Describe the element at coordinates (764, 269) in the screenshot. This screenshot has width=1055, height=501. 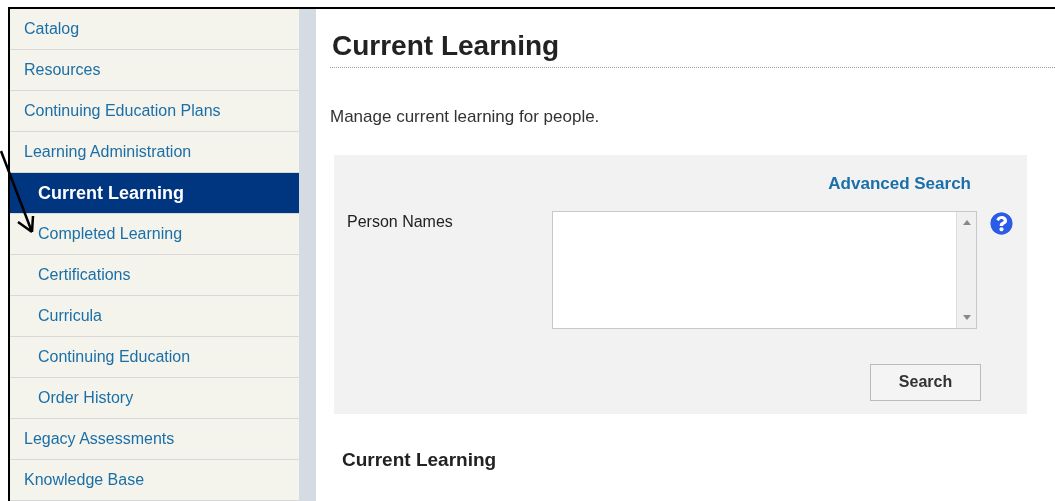
I see `person-names-field` at that location.